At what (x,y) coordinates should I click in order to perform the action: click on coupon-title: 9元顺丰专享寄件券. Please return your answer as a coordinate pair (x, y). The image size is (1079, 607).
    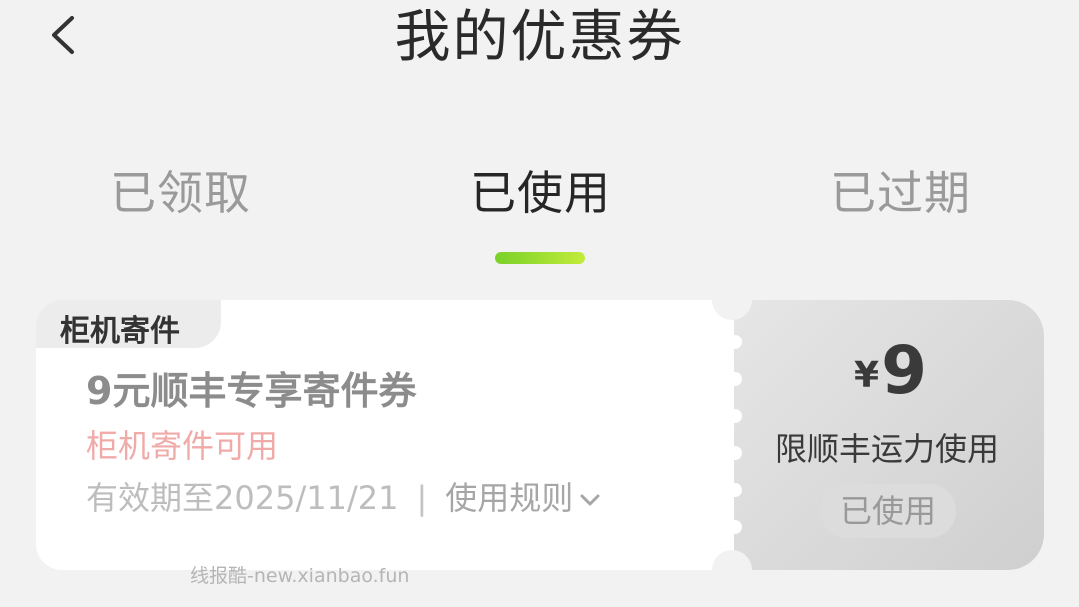
    Looking at the image, I should click on (251, 391).